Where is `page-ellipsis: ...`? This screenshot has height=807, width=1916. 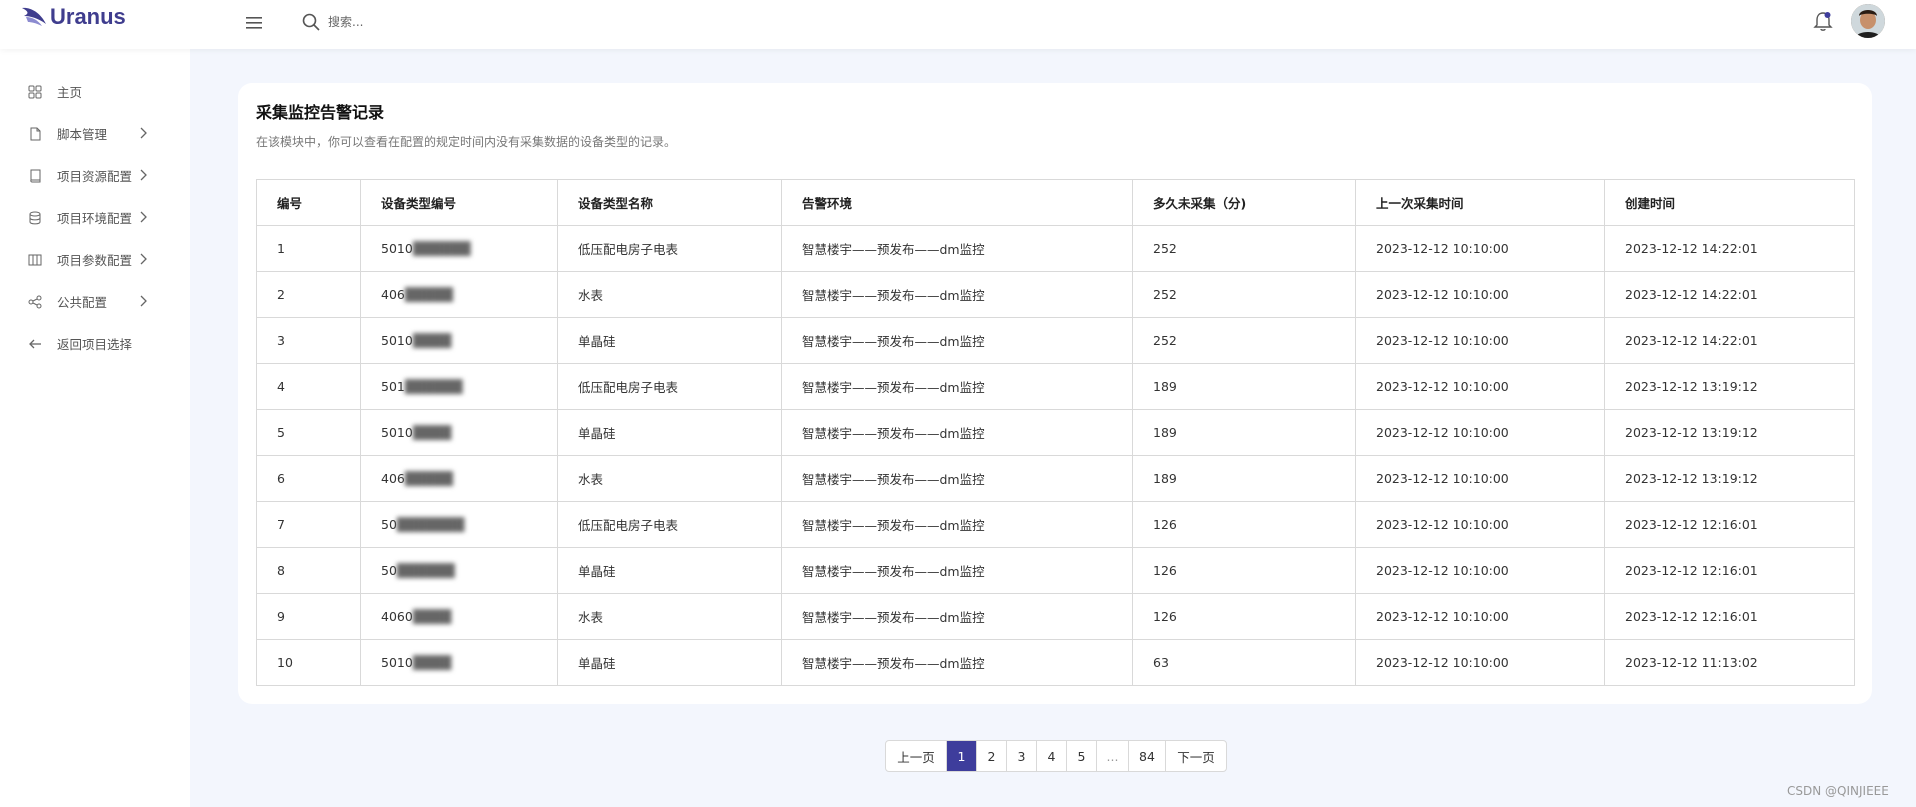 page-ellipsis: ... is located at coordinates (1113, 756).